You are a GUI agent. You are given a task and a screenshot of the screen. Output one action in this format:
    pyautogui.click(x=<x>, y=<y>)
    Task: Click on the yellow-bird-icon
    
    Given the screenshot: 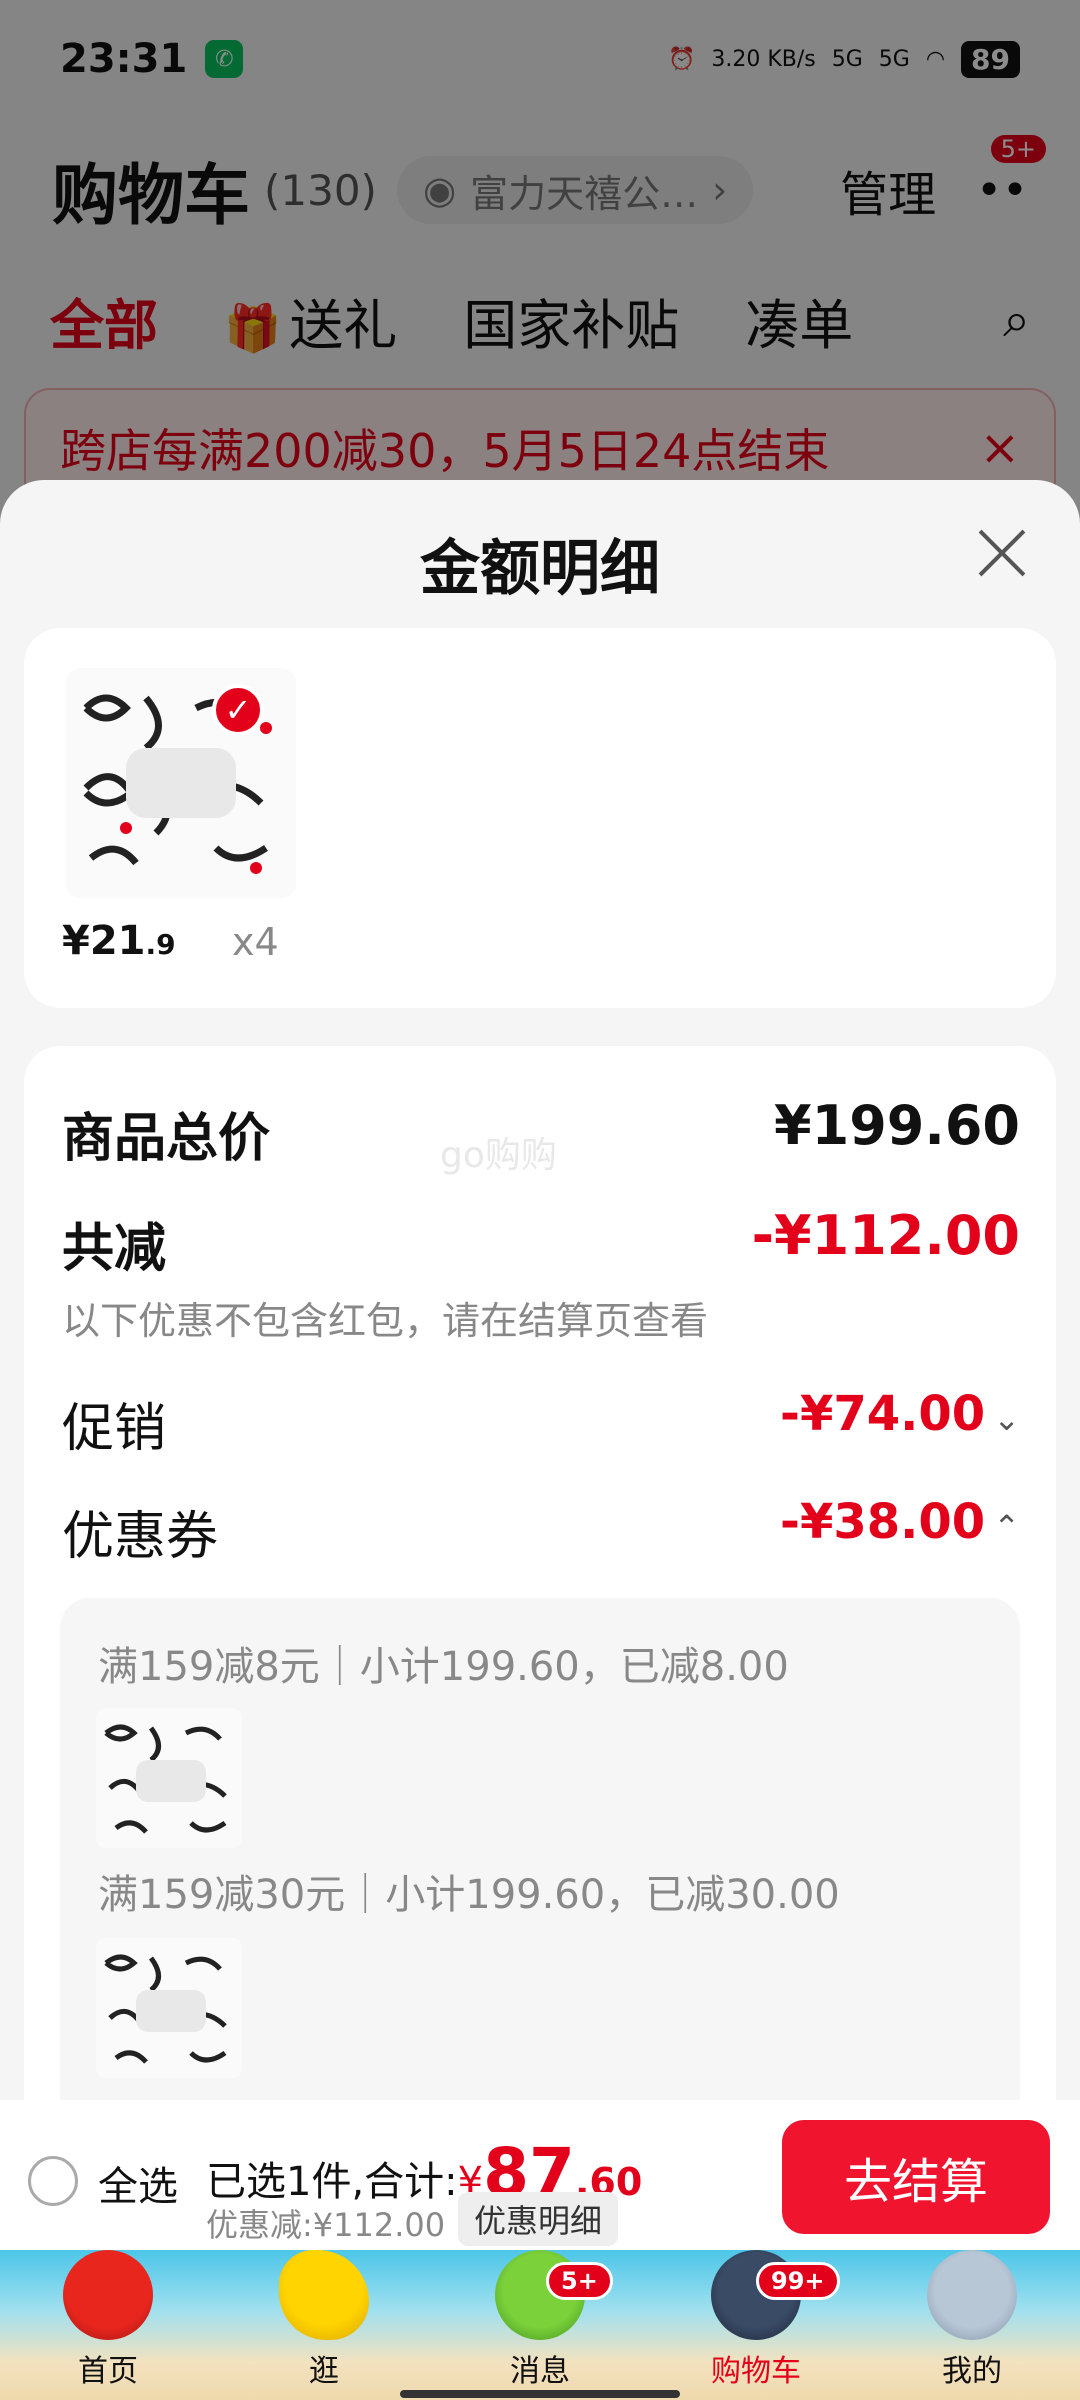 What is the action you would take?
    pyautogui.click(x=324, y=2295)
    